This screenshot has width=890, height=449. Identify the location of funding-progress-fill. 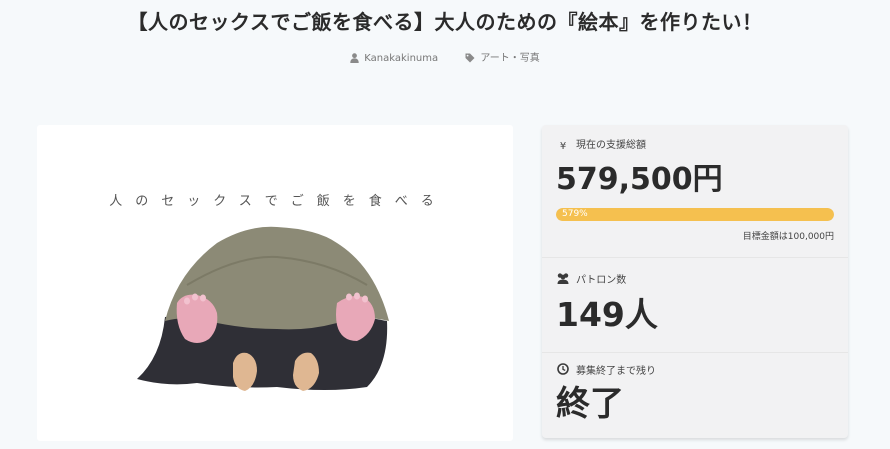
(695, 214).